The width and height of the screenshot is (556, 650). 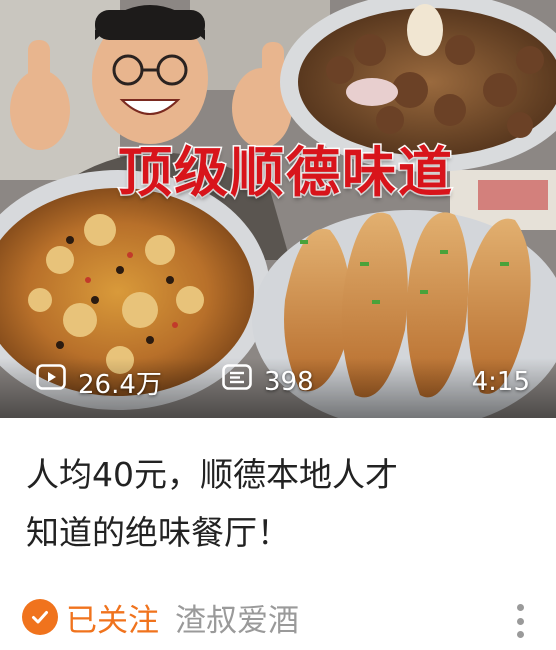 What do you see at coordinates (158, 532) in the screenshot?
I see `video-title-line-2: 知道的绝味餐厅！` at bounding box center [158, 532].